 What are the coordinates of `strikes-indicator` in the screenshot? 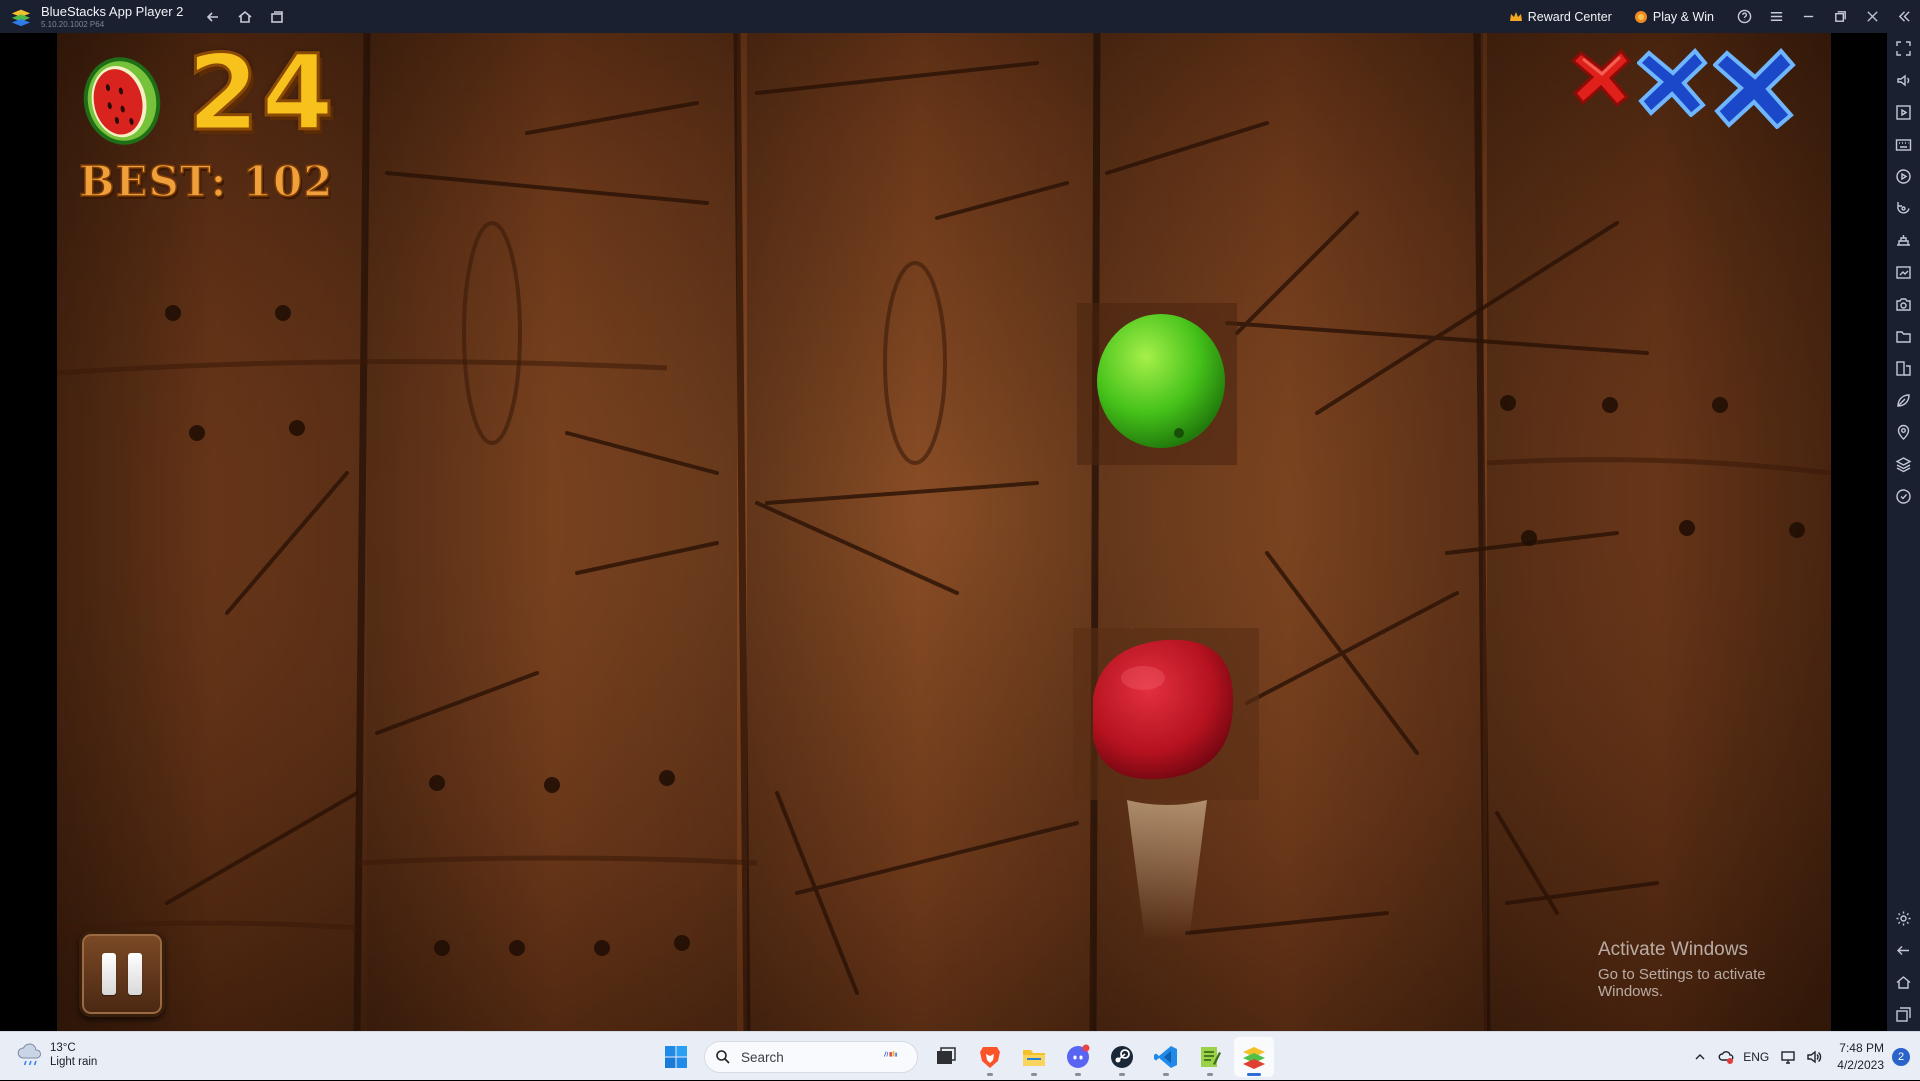 It's located at (1682, 88).